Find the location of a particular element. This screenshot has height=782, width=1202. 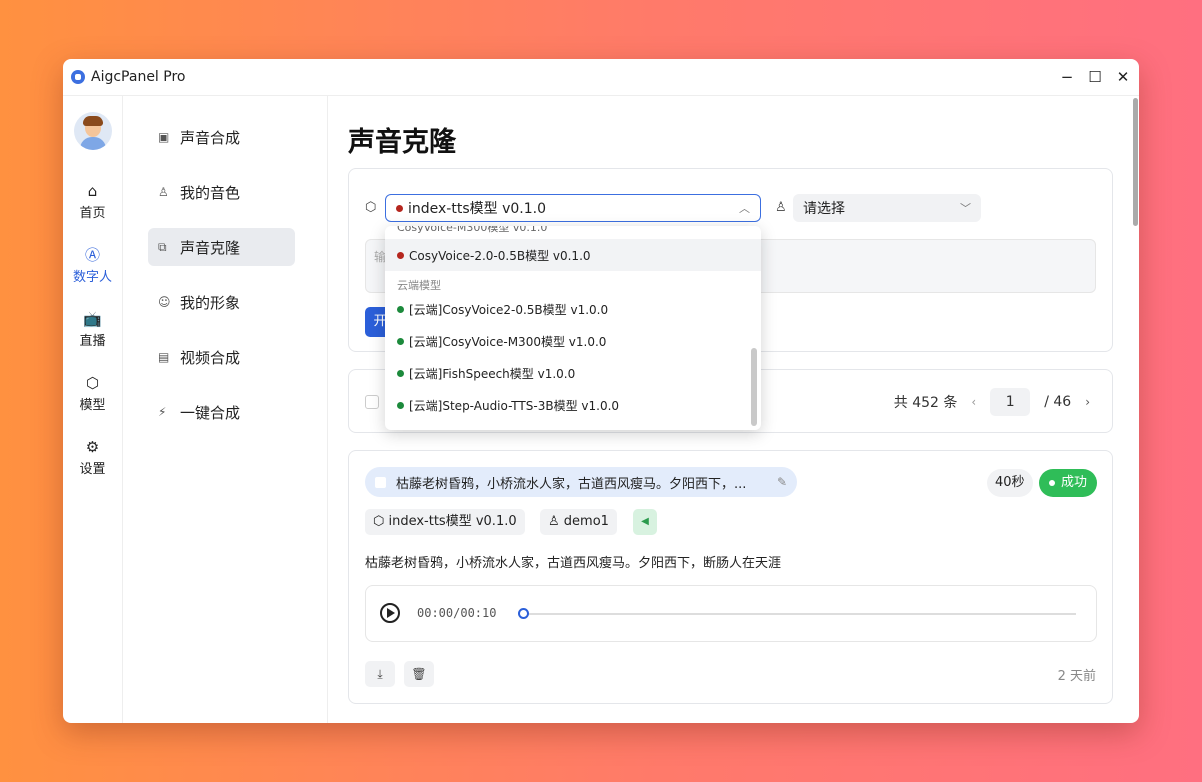

edit-icon: ✎ is located at coordinates (782, 482).